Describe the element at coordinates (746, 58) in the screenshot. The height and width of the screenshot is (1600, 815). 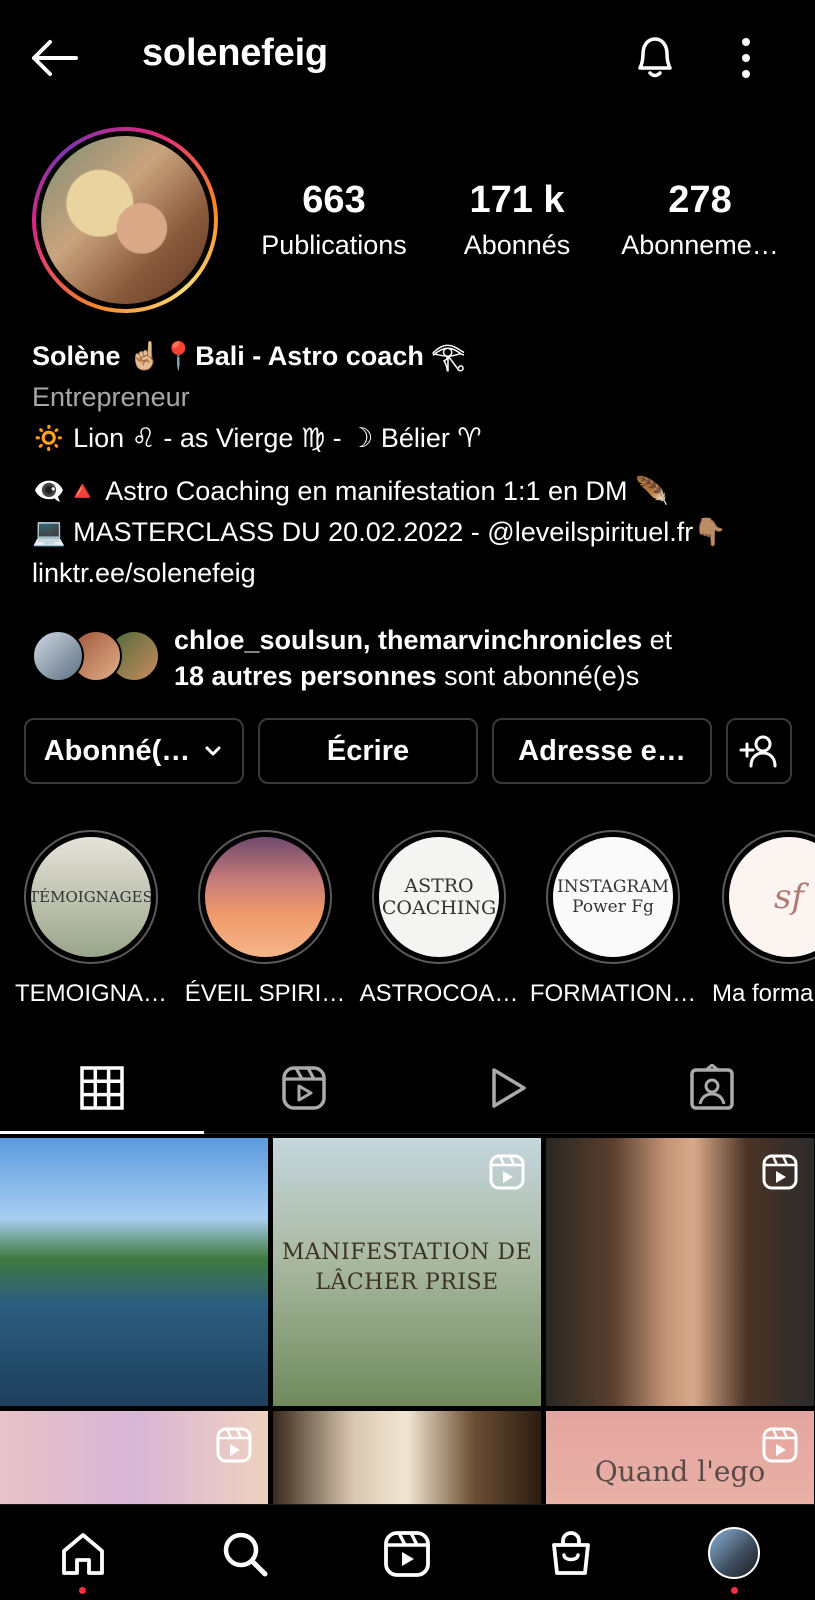
I see `more-vertical-icon` at that location.